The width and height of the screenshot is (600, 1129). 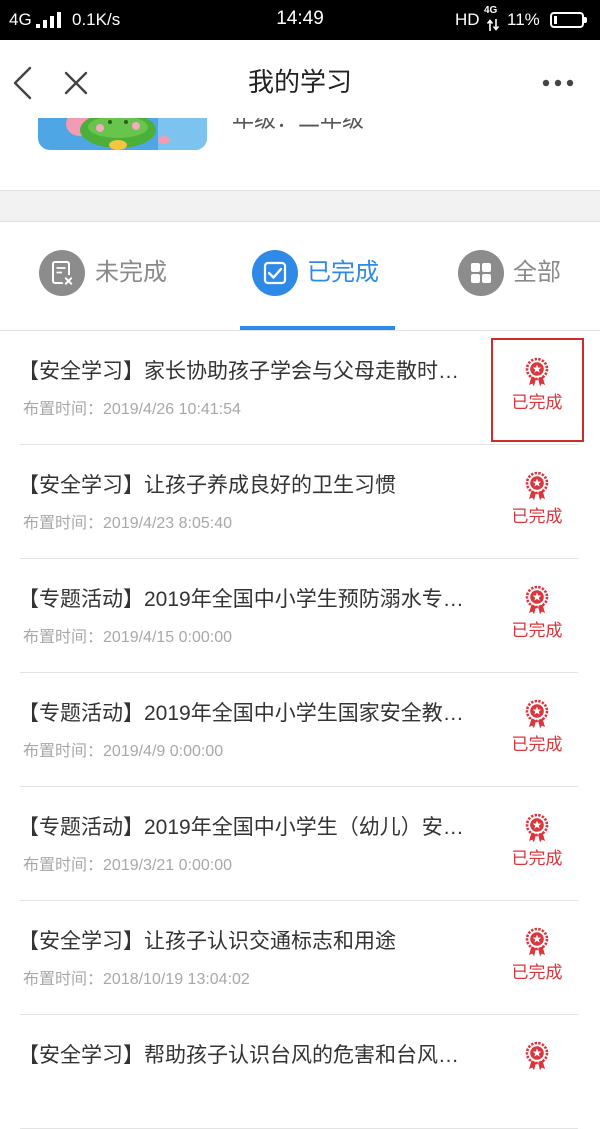 I want to click on status-bar: 4G 0.1K/s 14:49 HD 4G 11%, so click(x=300, y=20).